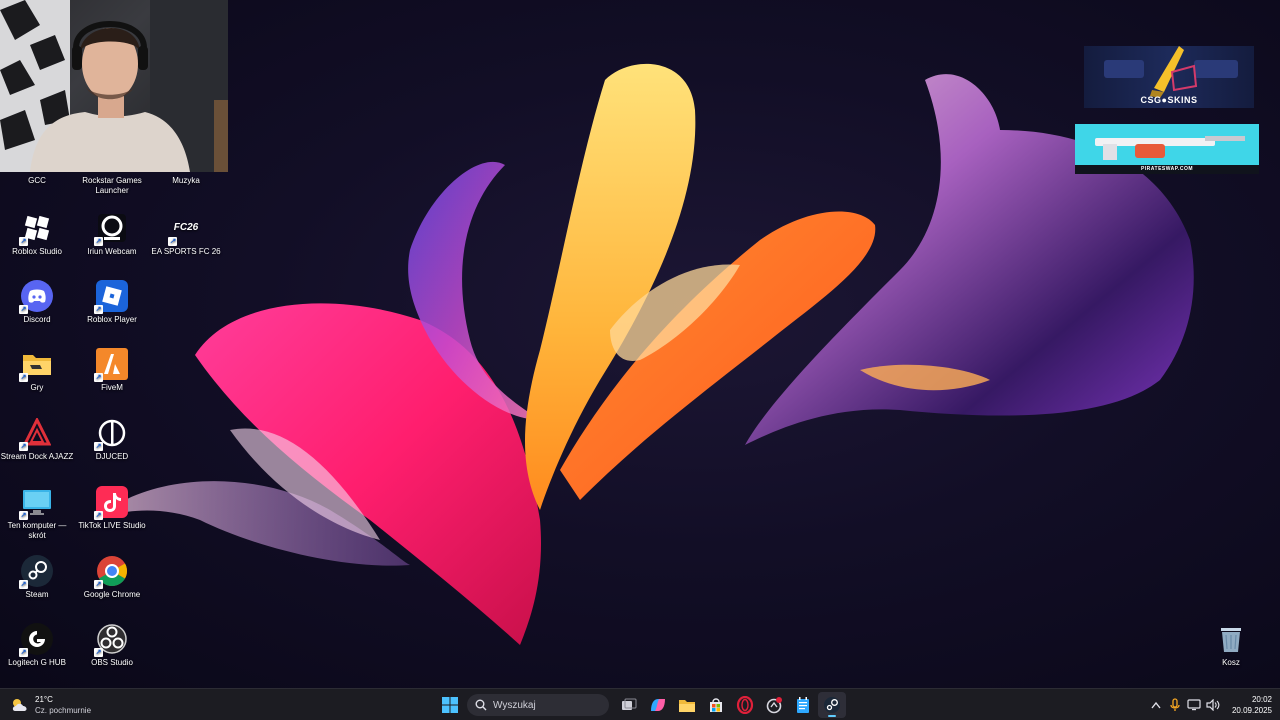  Describe the element at coordinates (36, 229) in the screenshot. I see `roblox-studio-icon: ↗` at that location.